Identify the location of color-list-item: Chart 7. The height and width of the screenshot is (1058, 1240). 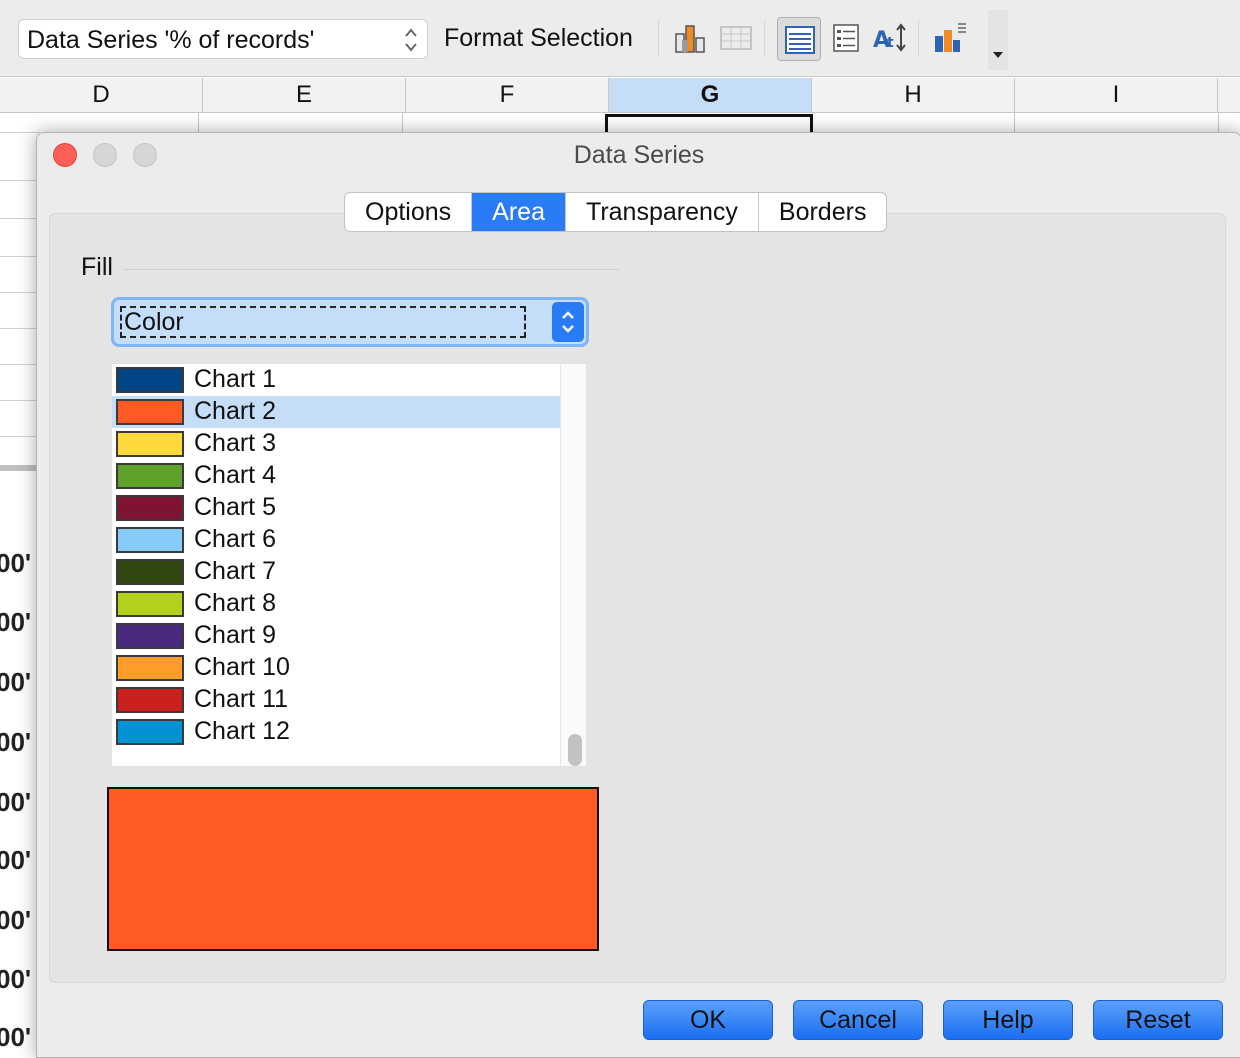
(336, 572).